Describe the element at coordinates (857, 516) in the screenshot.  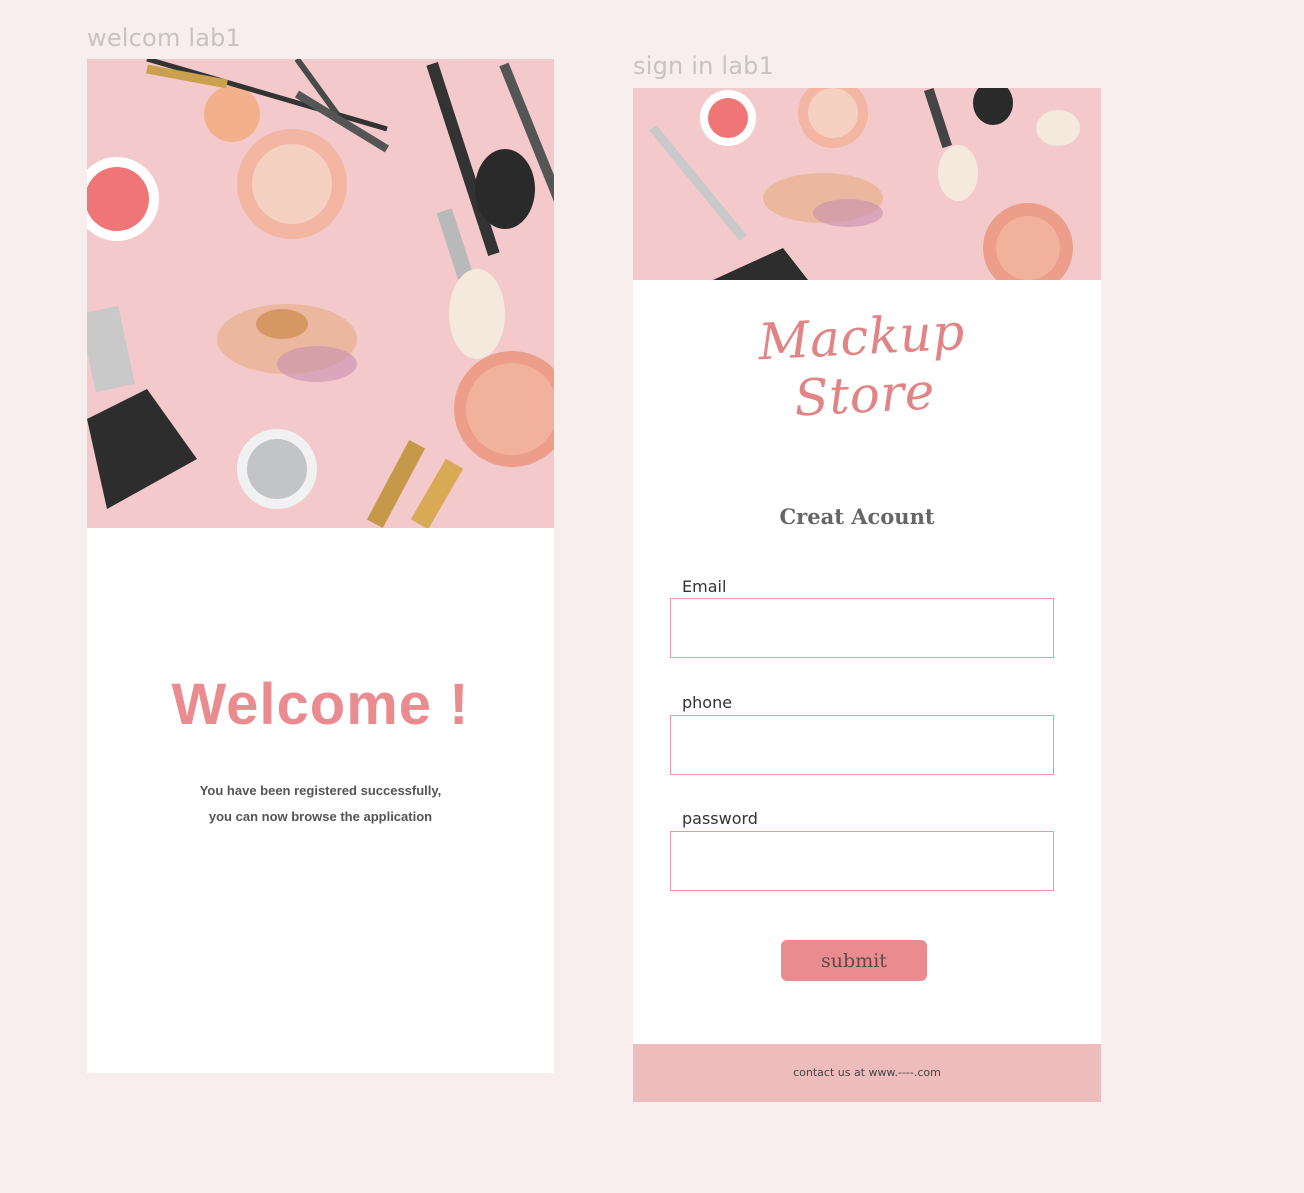
I see `create-account-title: Creat Acount` at that location.